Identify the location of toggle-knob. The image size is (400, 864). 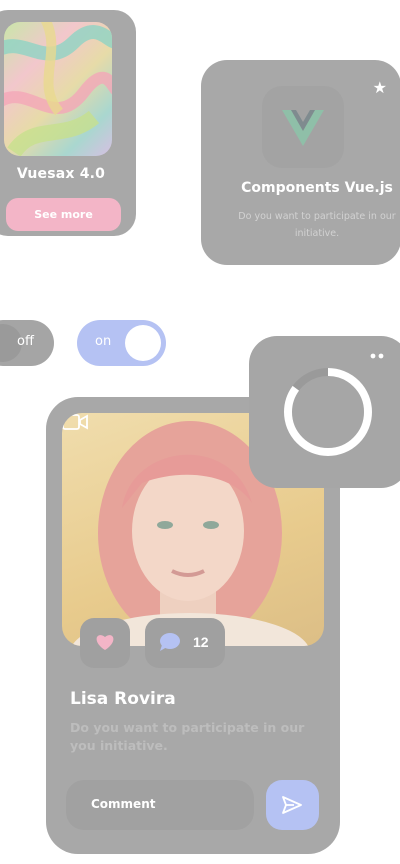
(143, 343).